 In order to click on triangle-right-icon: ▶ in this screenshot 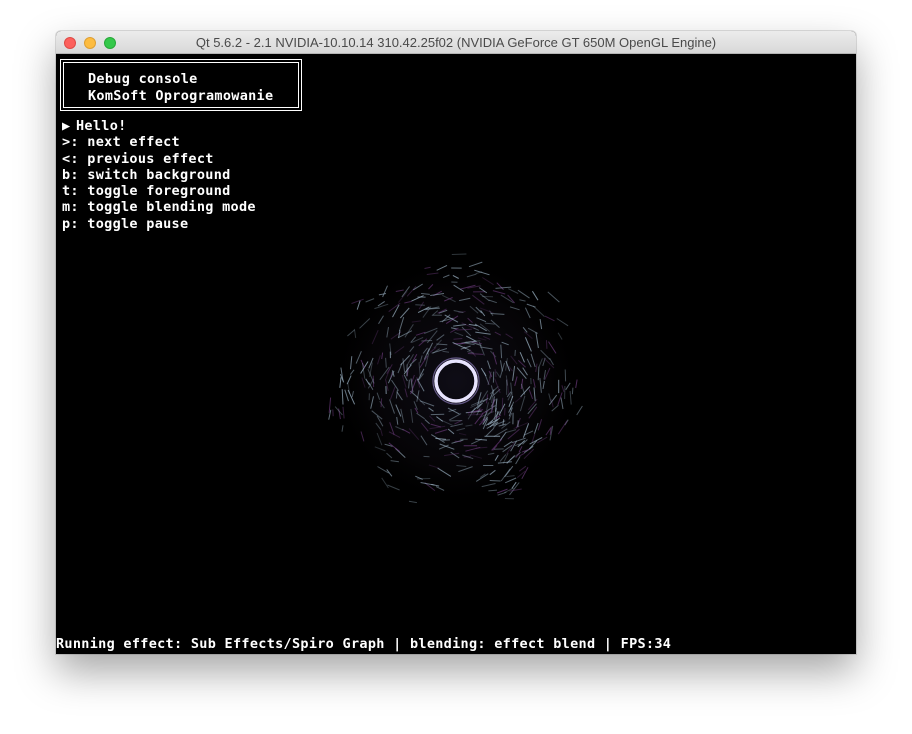, I will do `click(66, 126)`.